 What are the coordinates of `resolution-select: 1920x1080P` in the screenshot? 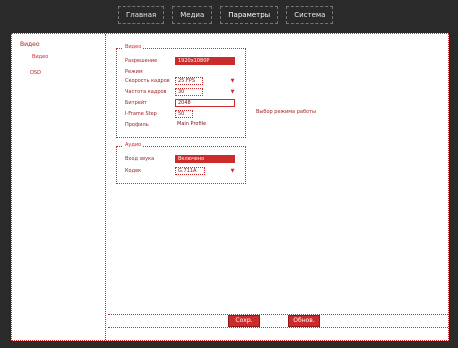 It's located at (205, 61).